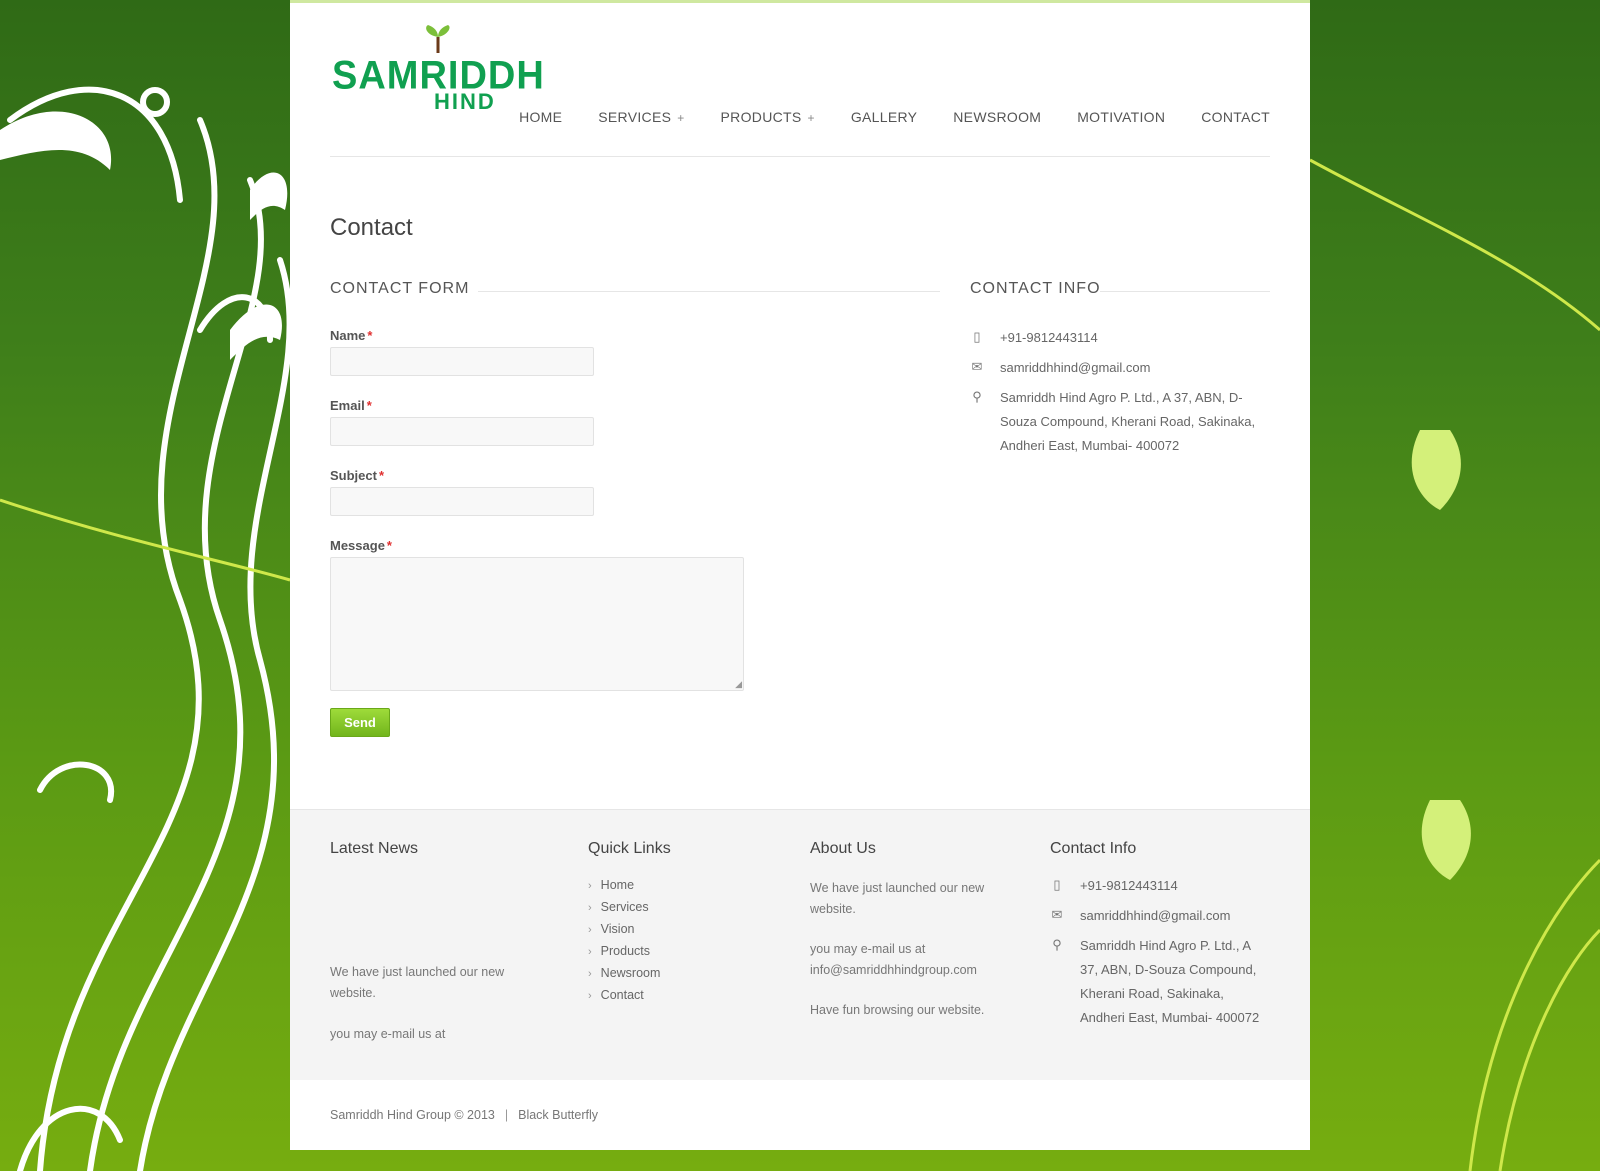  I want to click on nav-products: PRODUCTS +, so click(768, 117).